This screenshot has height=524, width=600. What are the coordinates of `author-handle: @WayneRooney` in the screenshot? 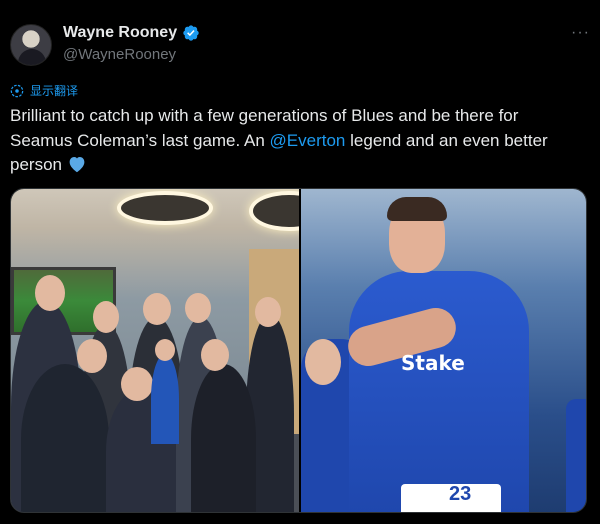 It's located at (119, 54).